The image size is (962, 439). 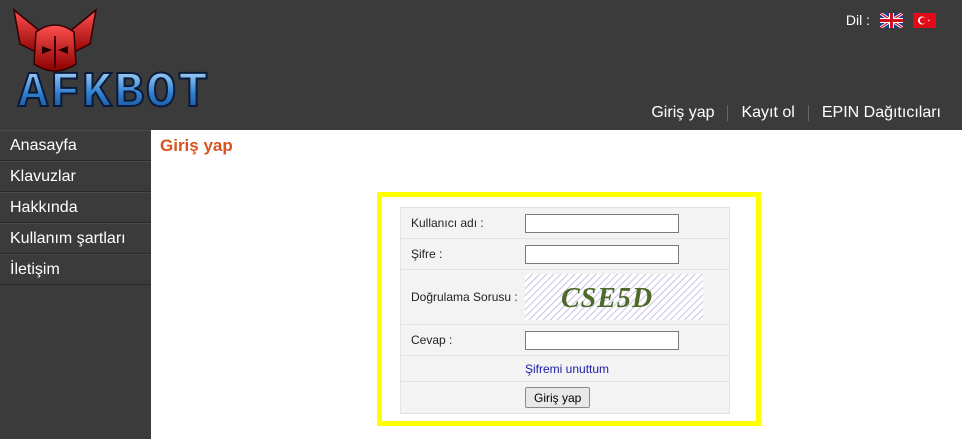 I want to click on page-title: Giriş yap, so click(x=196, y=145).